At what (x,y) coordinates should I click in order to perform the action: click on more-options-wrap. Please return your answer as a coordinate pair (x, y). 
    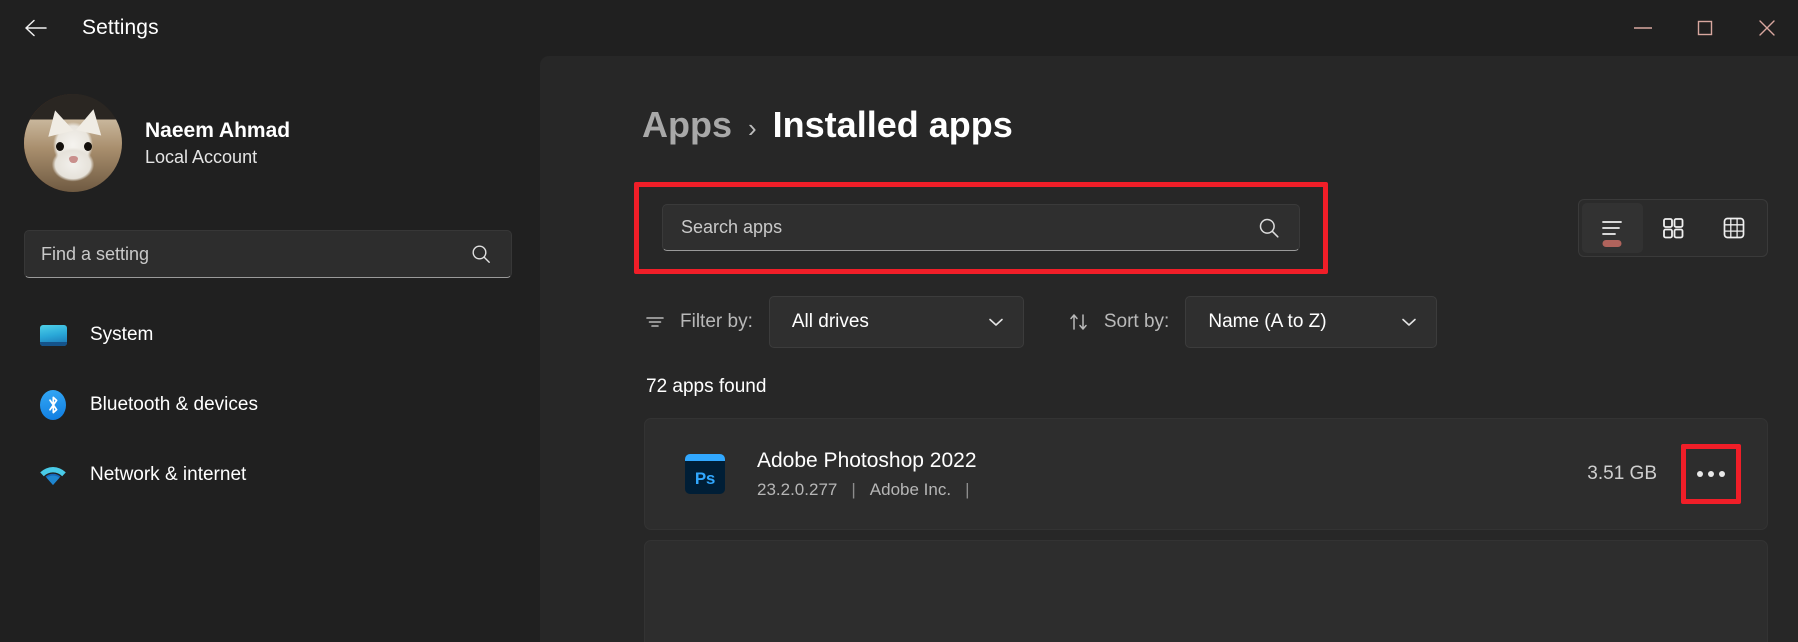
    Looking at the image, I should click on (1711, 474).